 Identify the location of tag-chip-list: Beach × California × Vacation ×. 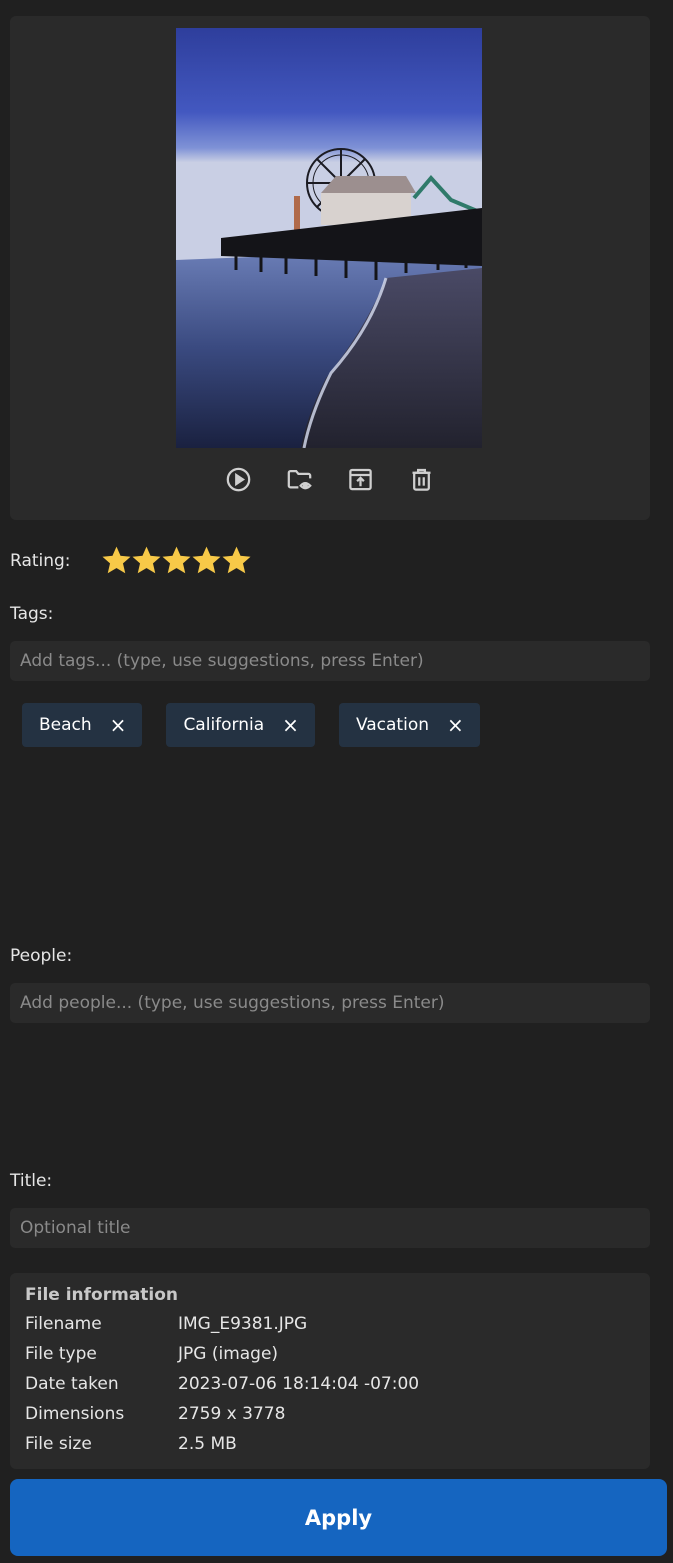
(251, 725).